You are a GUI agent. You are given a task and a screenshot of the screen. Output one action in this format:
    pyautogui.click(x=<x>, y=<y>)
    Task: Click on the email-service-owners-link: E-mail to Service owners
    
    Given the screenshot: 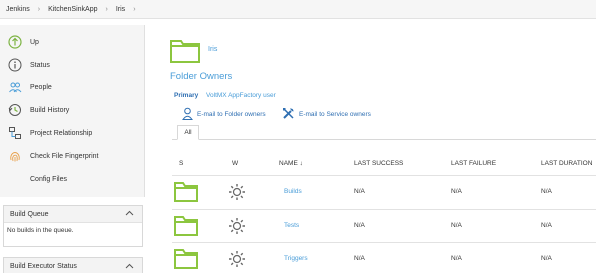 What is the action you would take?
    pyautogui.click(x=326, y=114)
    